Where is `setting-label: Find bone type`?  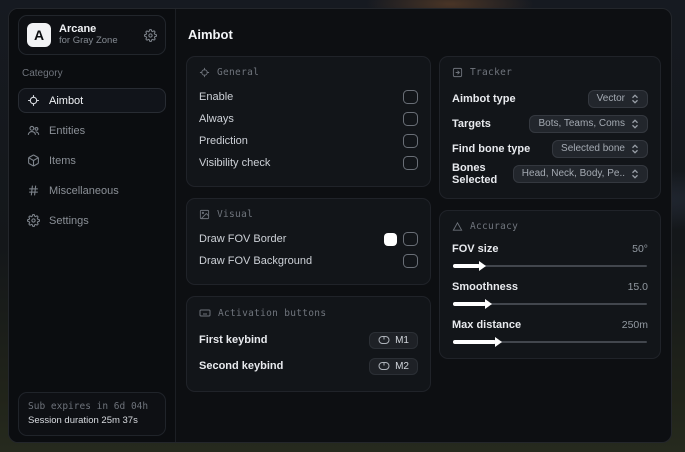 setting-label: Find bone type is located at coordinates (491, 148).